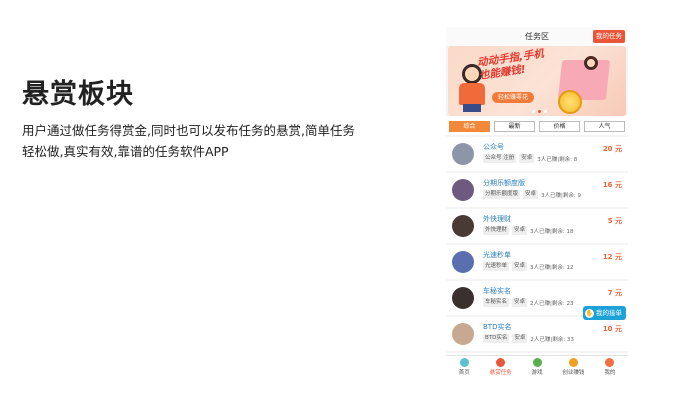  Describe the element at coordinates (610, 373) in the screenshot. I see `tab-label: 我的` at that location.